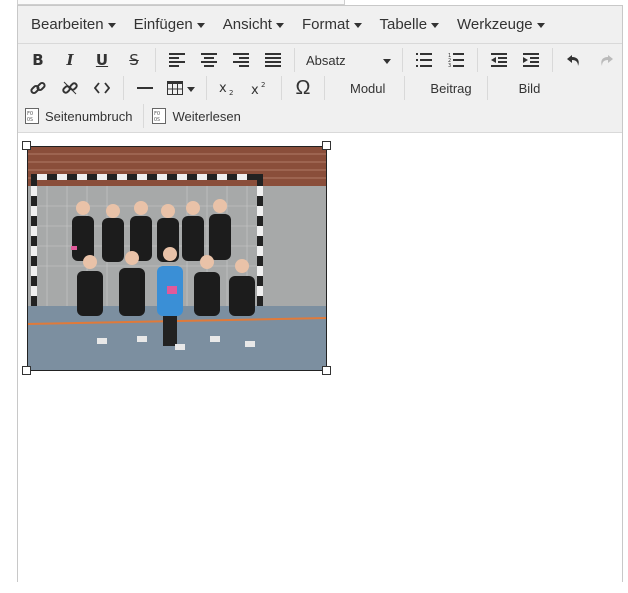 The image size is (628, 593). Describe the element at coordinates (326, 145) in the screenshot. I see `resize-handle-ne` at that location.